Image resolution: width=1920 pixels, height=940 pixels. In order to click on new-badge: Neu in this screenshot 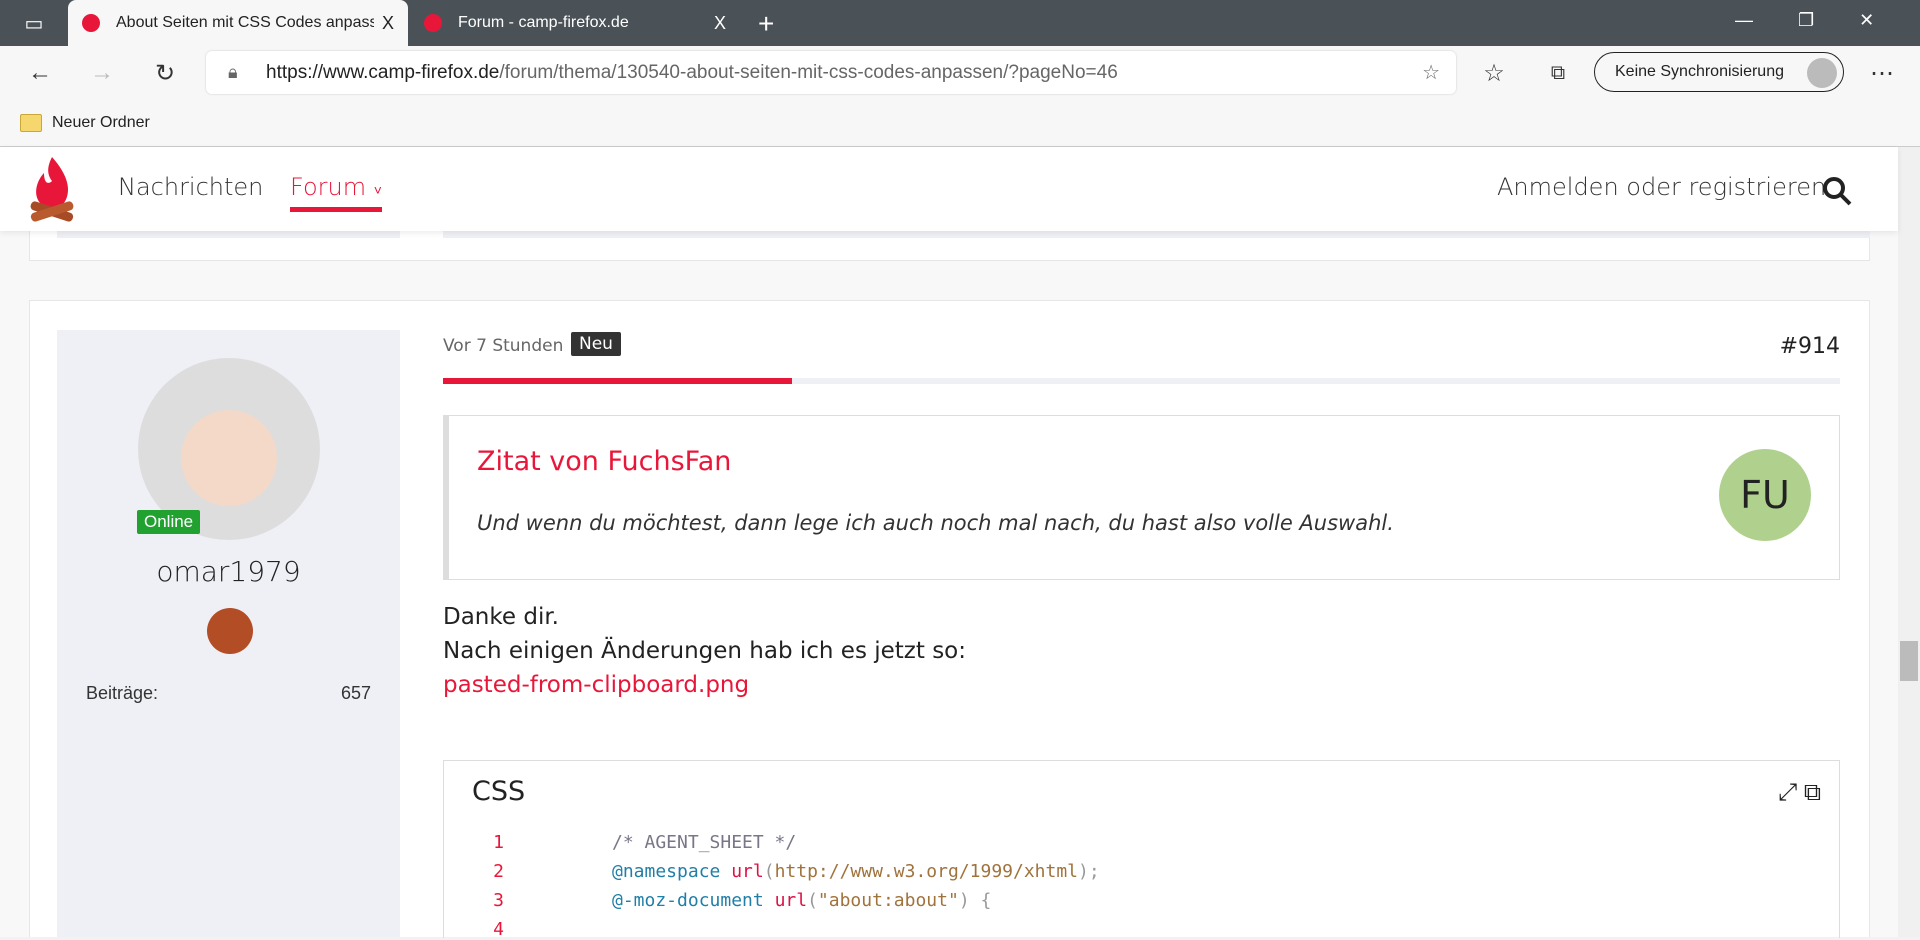, I will do `click(596, 344)`.